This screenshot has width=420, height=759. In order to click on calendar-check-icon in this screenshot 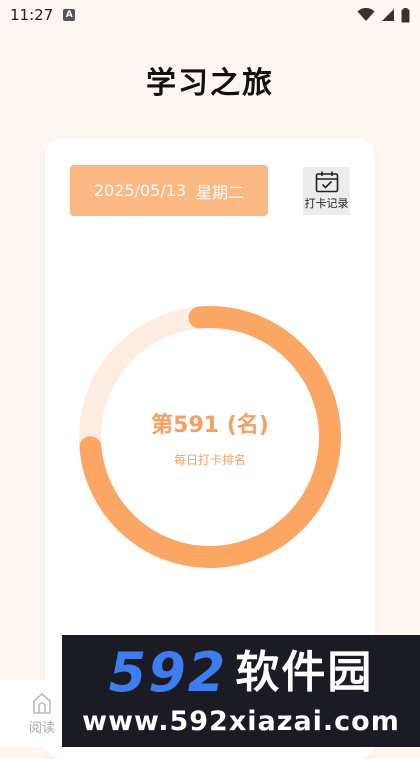, I will do `click(326, 182)`.